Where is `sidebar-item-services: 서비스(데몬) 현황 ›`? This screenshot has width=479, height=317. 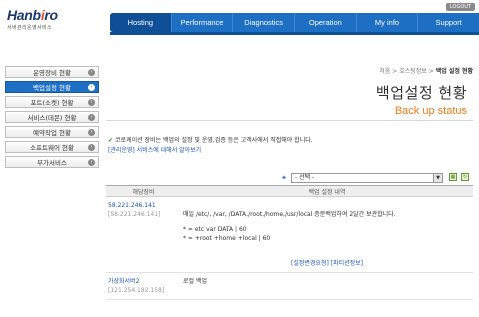
sidebar-item-services: 서비스(데몬) 현황 › is located at coordinates (52, 117).